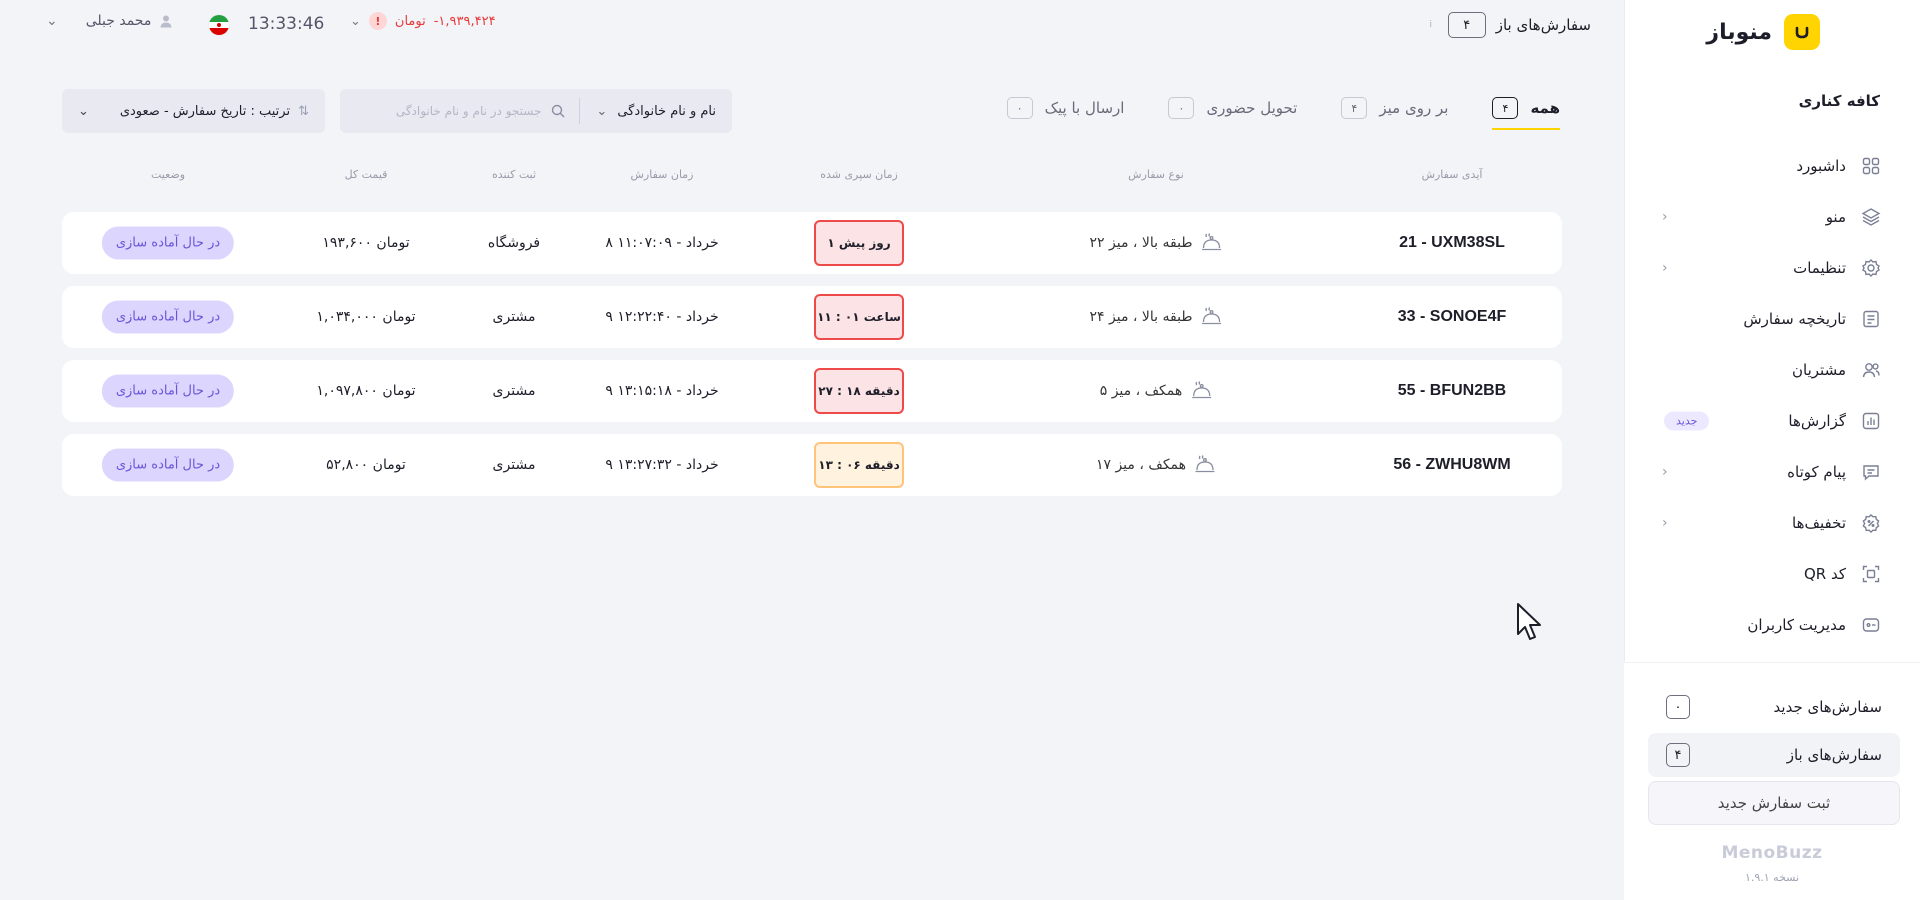  I want to click on order-type: همکف ، میز ۱۷, so click(1156, 465).